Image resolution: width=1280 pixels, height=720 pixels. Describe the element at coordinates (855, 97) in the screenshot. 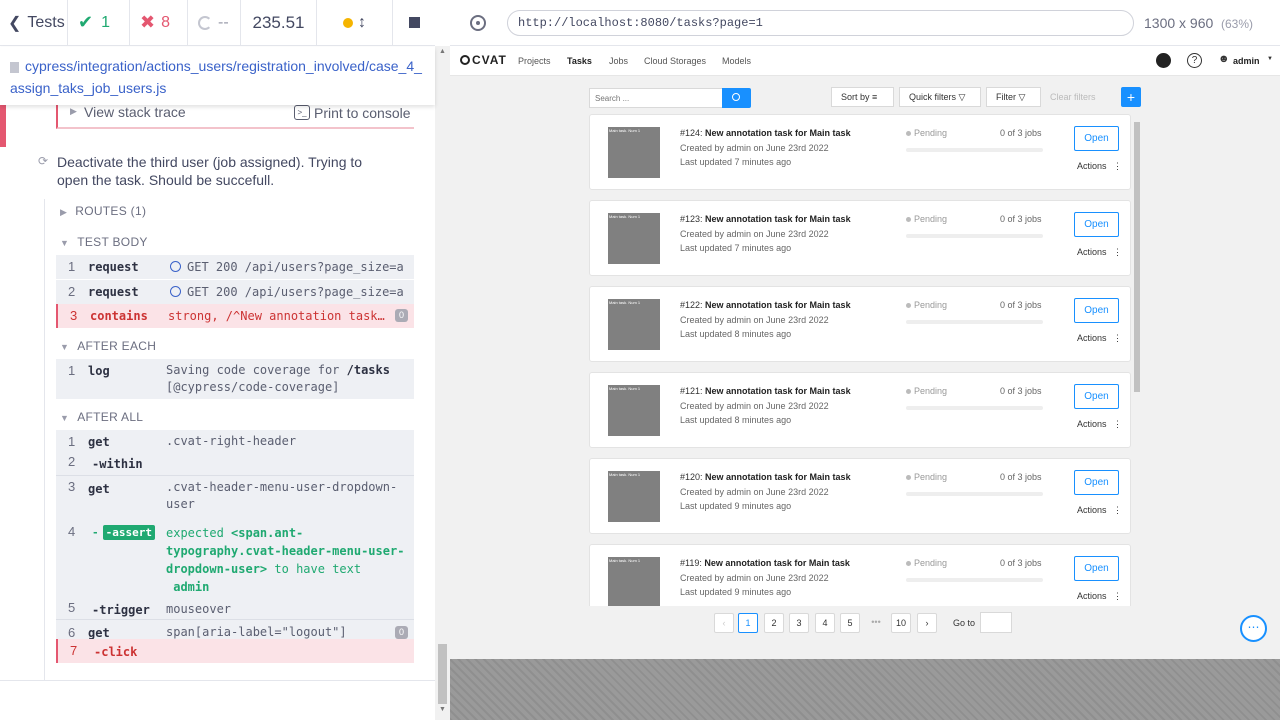

I see `sort-by-label: Sort by` at that location.